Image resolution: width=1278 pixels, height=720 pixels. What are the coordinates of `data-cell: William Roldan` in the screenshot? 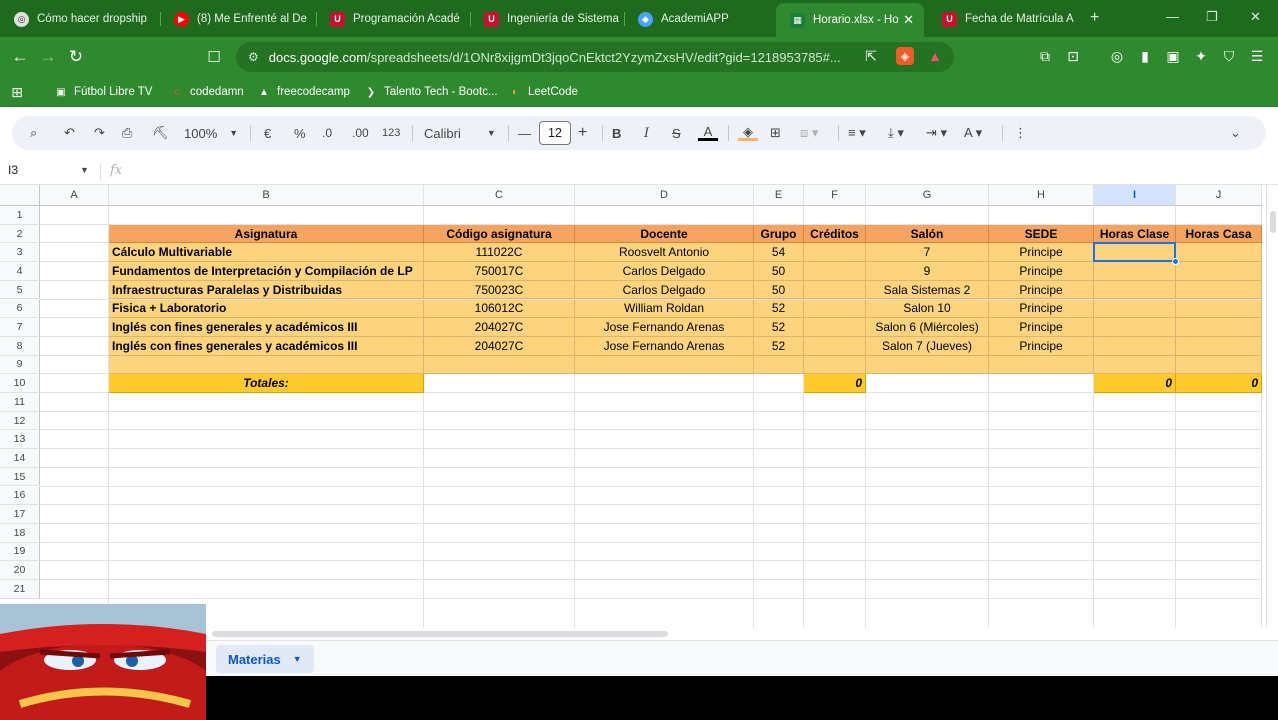 It's located at (664, 309).